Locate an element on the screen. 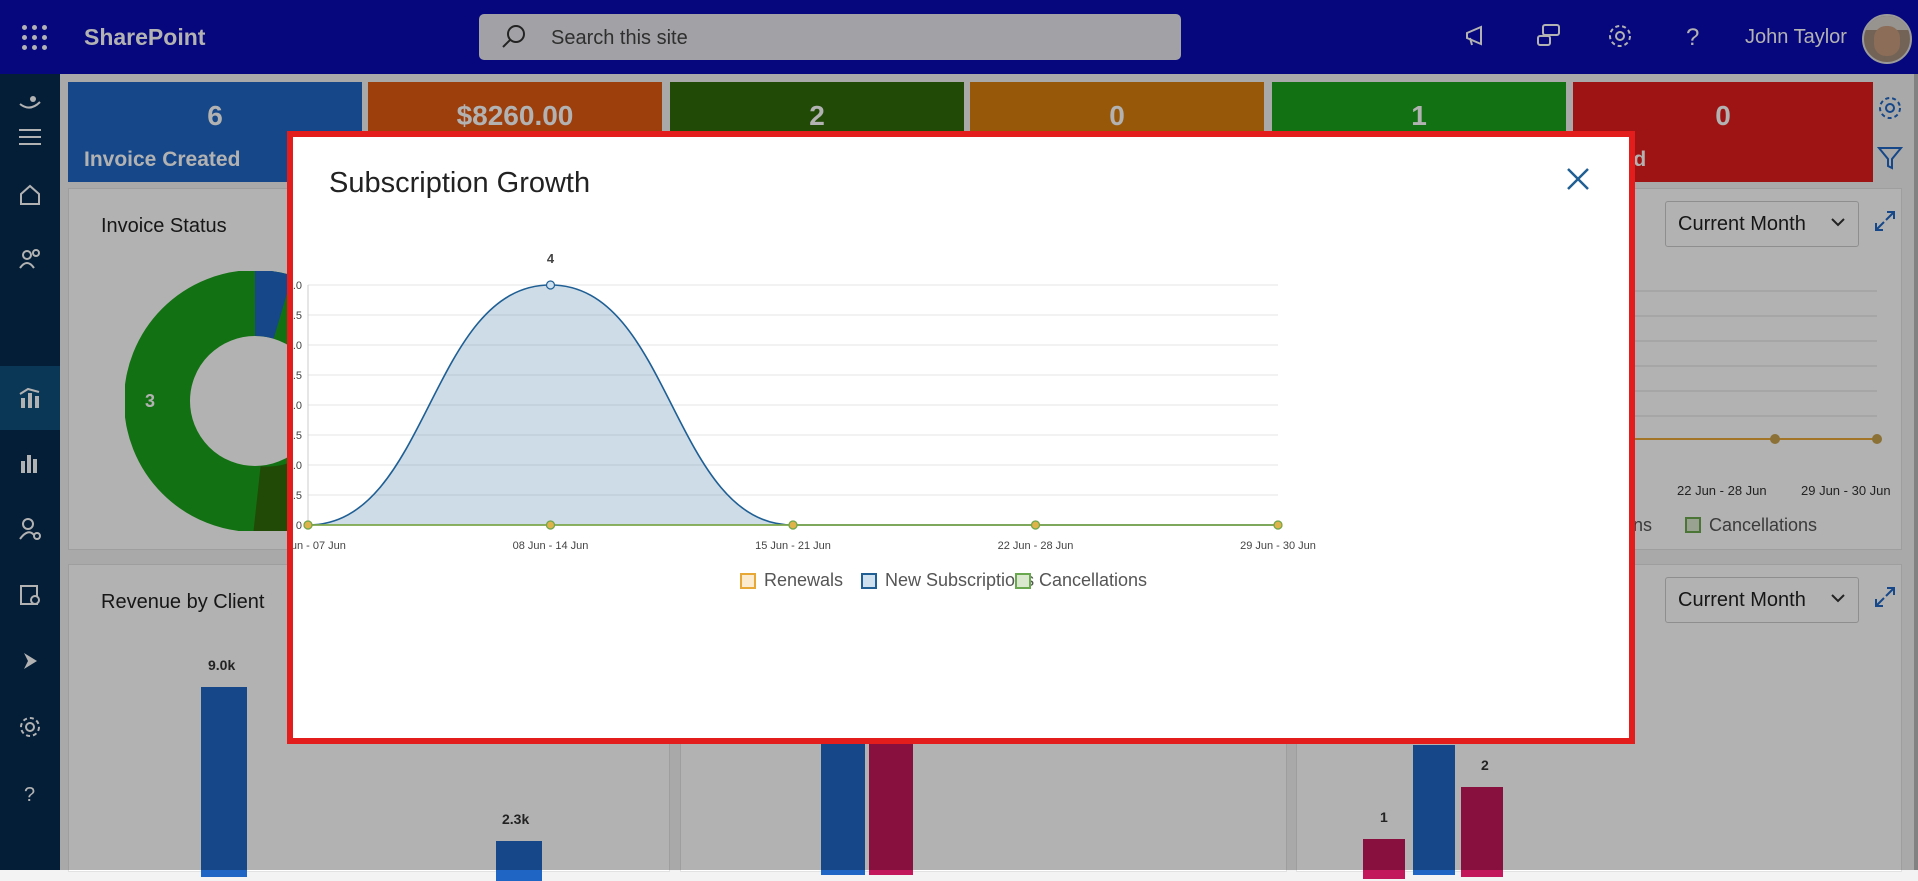 This screenshot has width=1918, height=881. y-tick-label: 4.0 is located at coordinates (297, 286).